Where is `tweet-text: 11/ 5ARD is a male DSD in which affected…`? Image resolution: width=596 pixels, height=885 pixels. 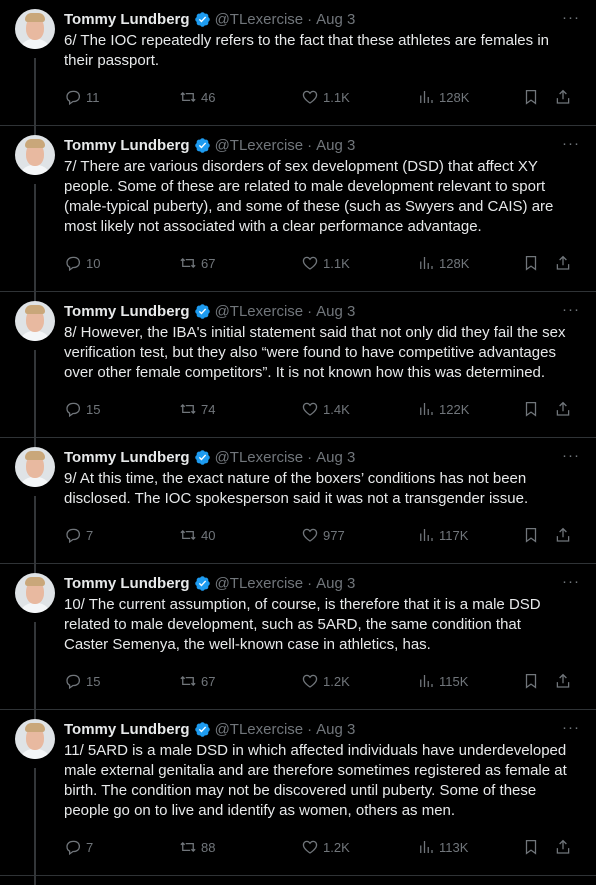
tweet-text: 11/ 5ARD is a male DSD in which affected… is located at coordinates (315, 780).